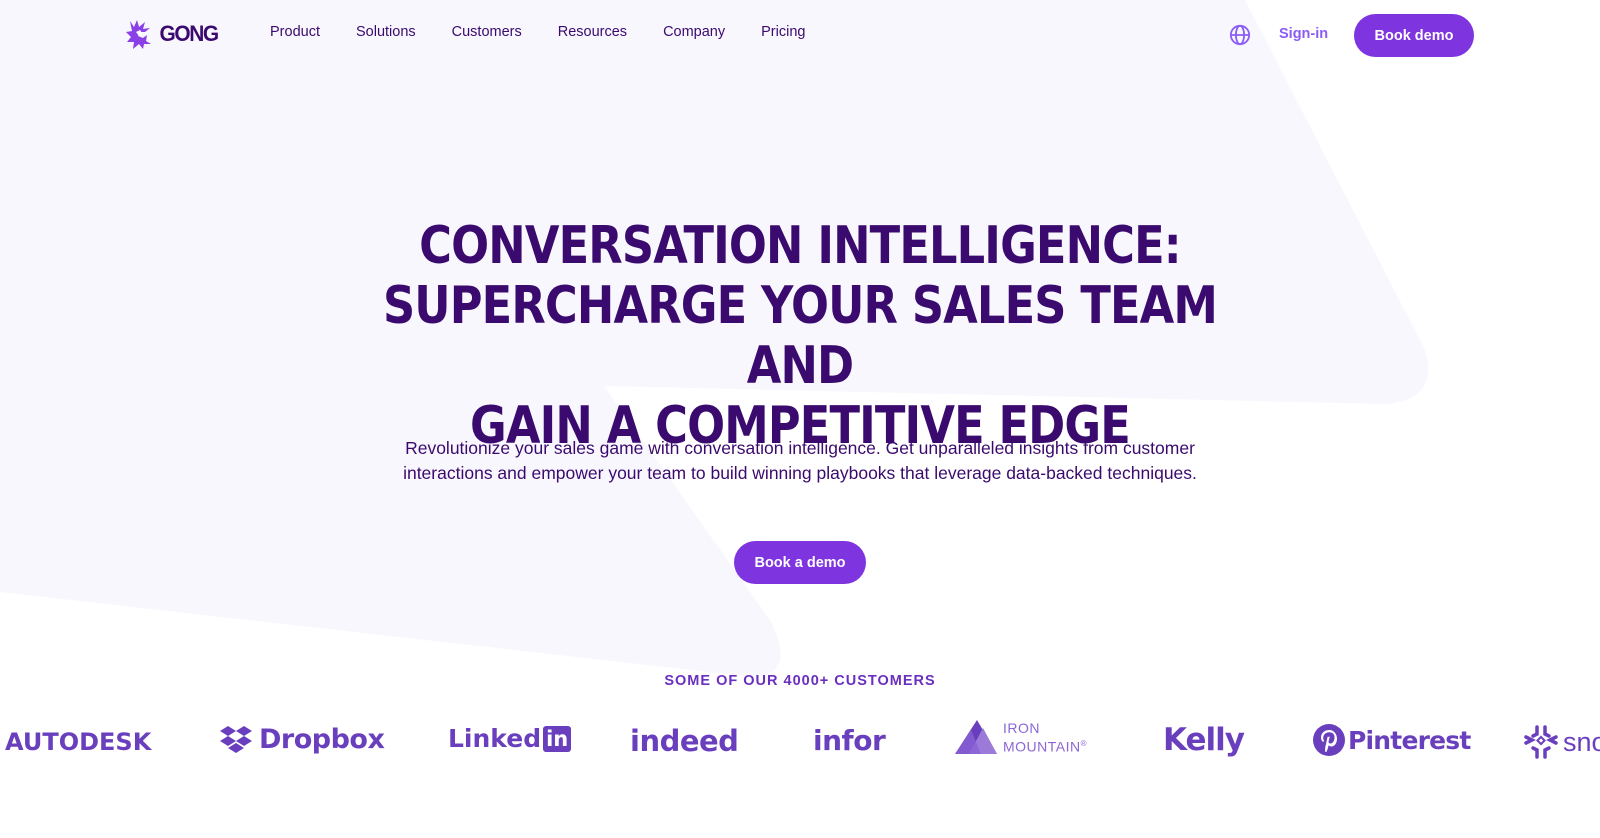 The image size is (1600, 838). Describe the element at coordinates (557, 738) in the screenshot. I see `linkedin-in-icon: in` at that location.